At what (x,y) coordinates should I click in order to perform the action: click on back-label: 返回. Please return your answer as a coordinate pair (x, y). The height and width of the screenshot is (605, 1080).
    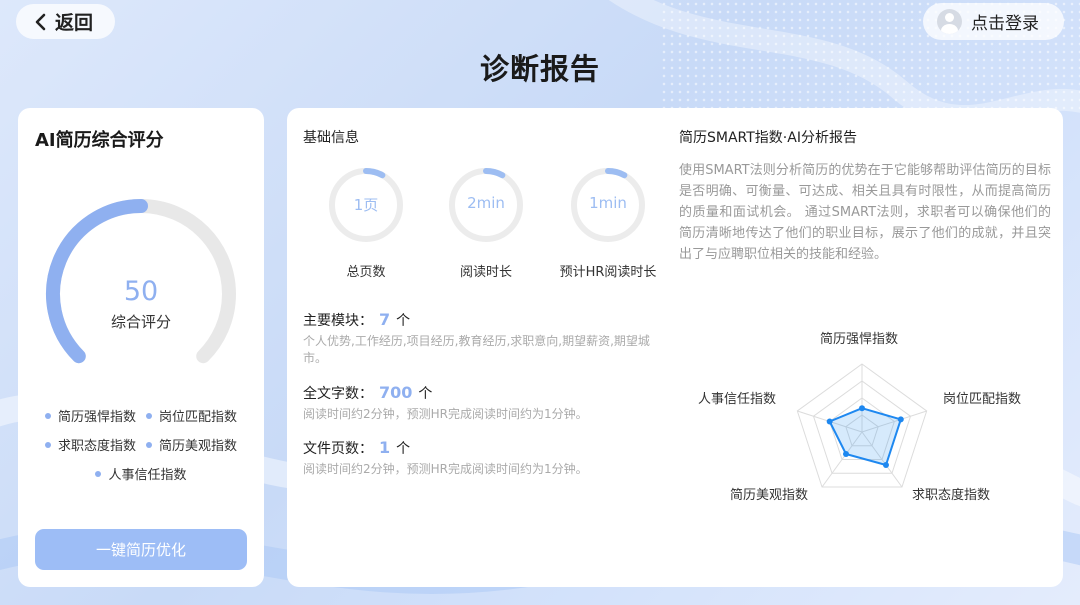
    Looking at the image, I should click on (74, 23).